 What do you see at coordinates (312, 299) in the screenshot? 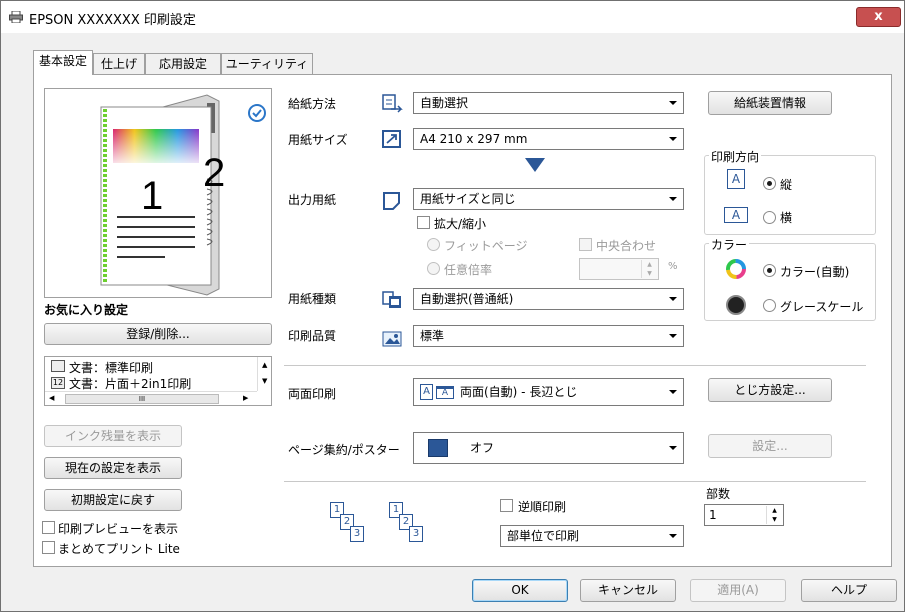
I see `paper-type-label: 用紙種類` at bounding box center [312, 299].